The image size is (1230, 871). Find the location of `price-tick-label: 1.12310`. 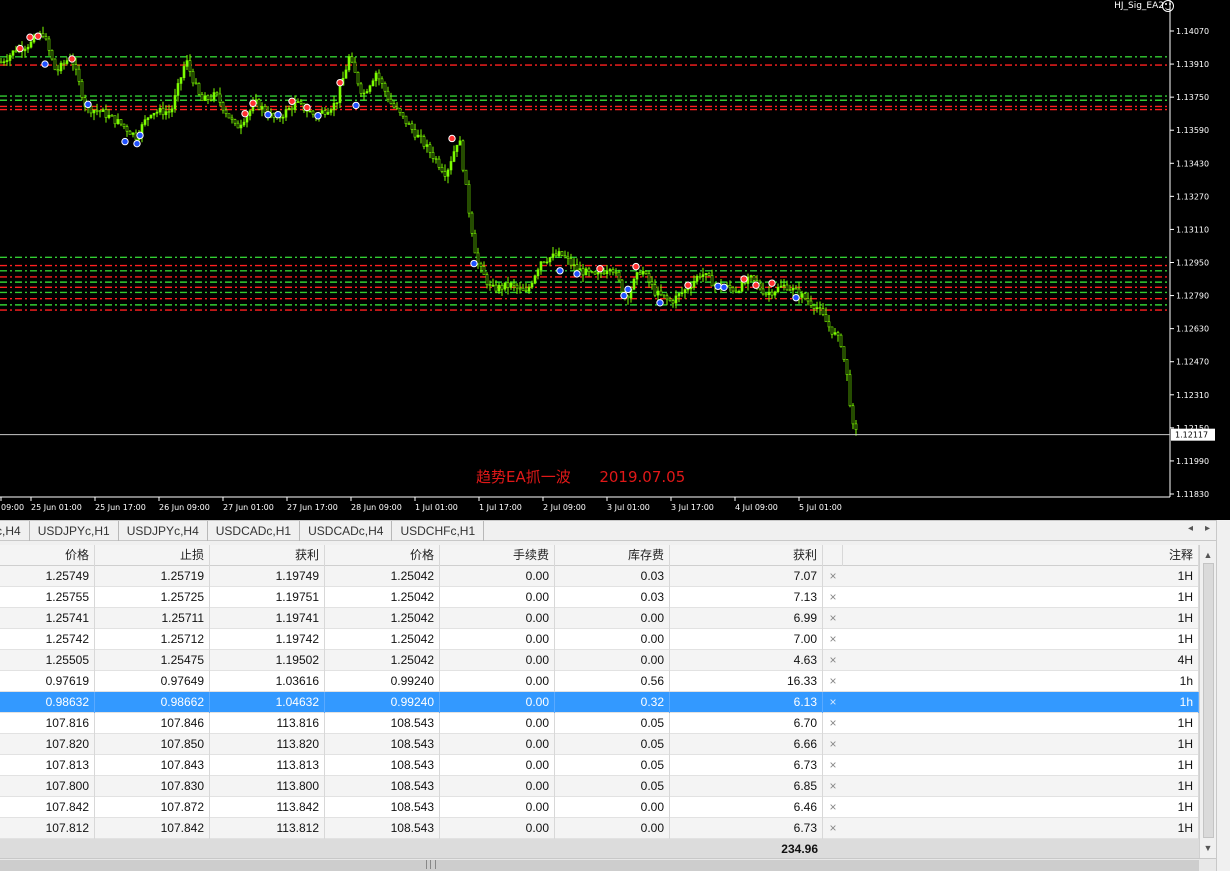

price-tick-label: 1.12310 is located at coordinates (1192, 395).